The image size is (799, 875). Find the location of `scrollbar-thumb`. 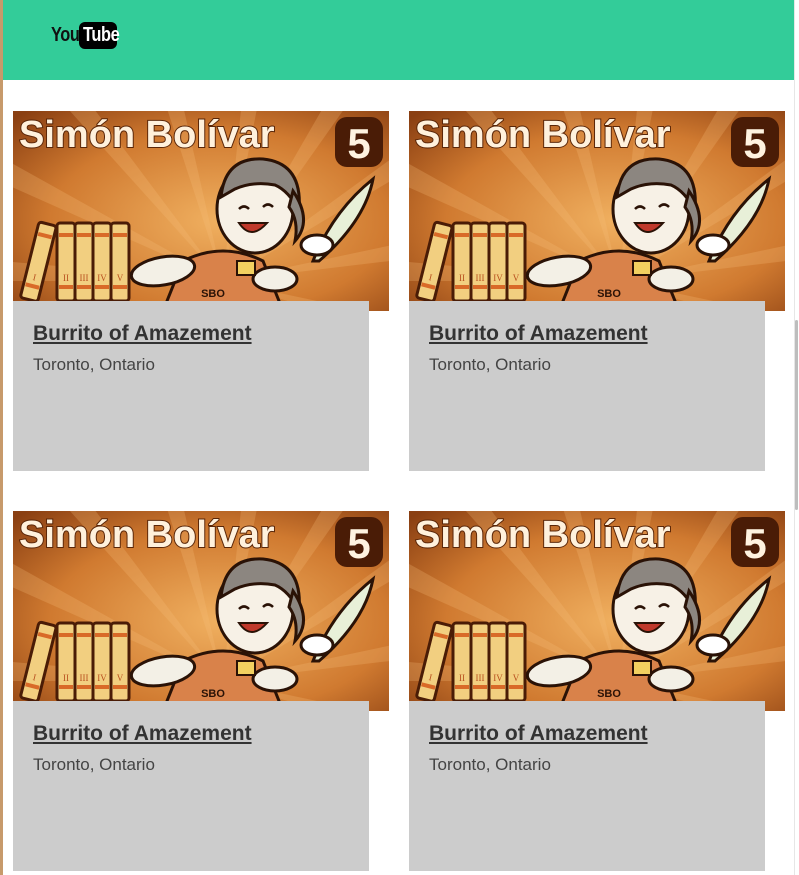

scrollbar-thumb is located at coordinates (796, 415).